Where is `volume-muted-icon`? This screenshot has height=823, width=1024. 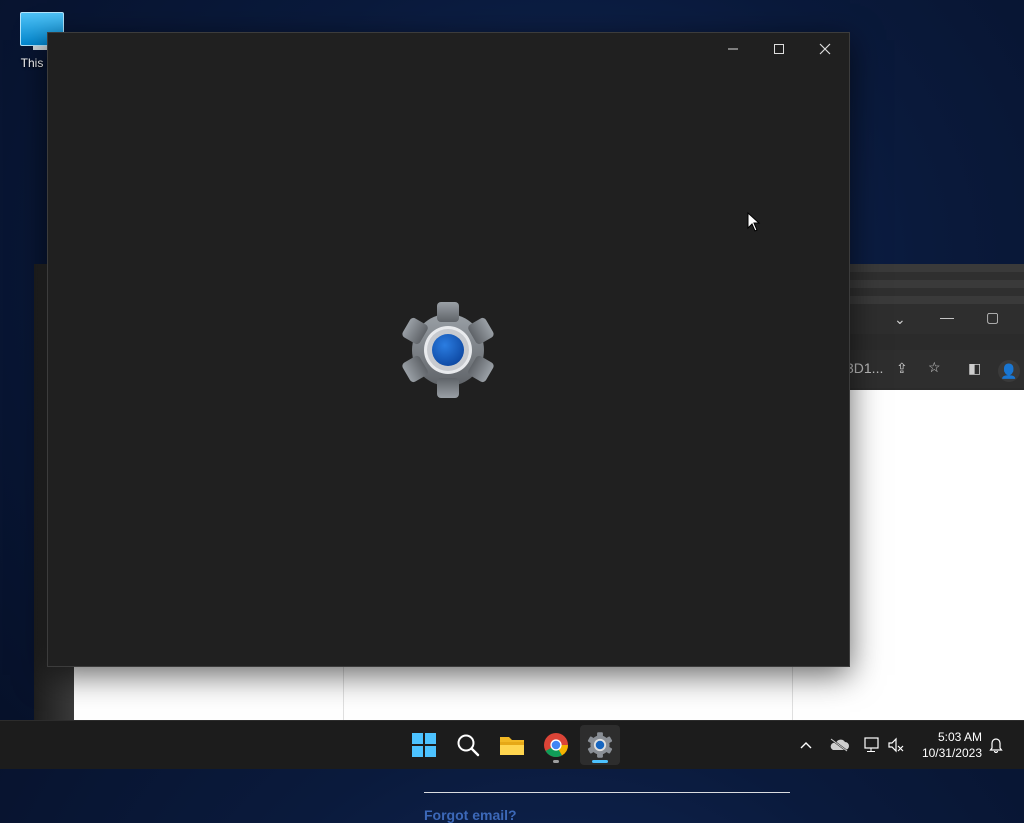
volume-muted-icon is located at coordinates (896, 745).